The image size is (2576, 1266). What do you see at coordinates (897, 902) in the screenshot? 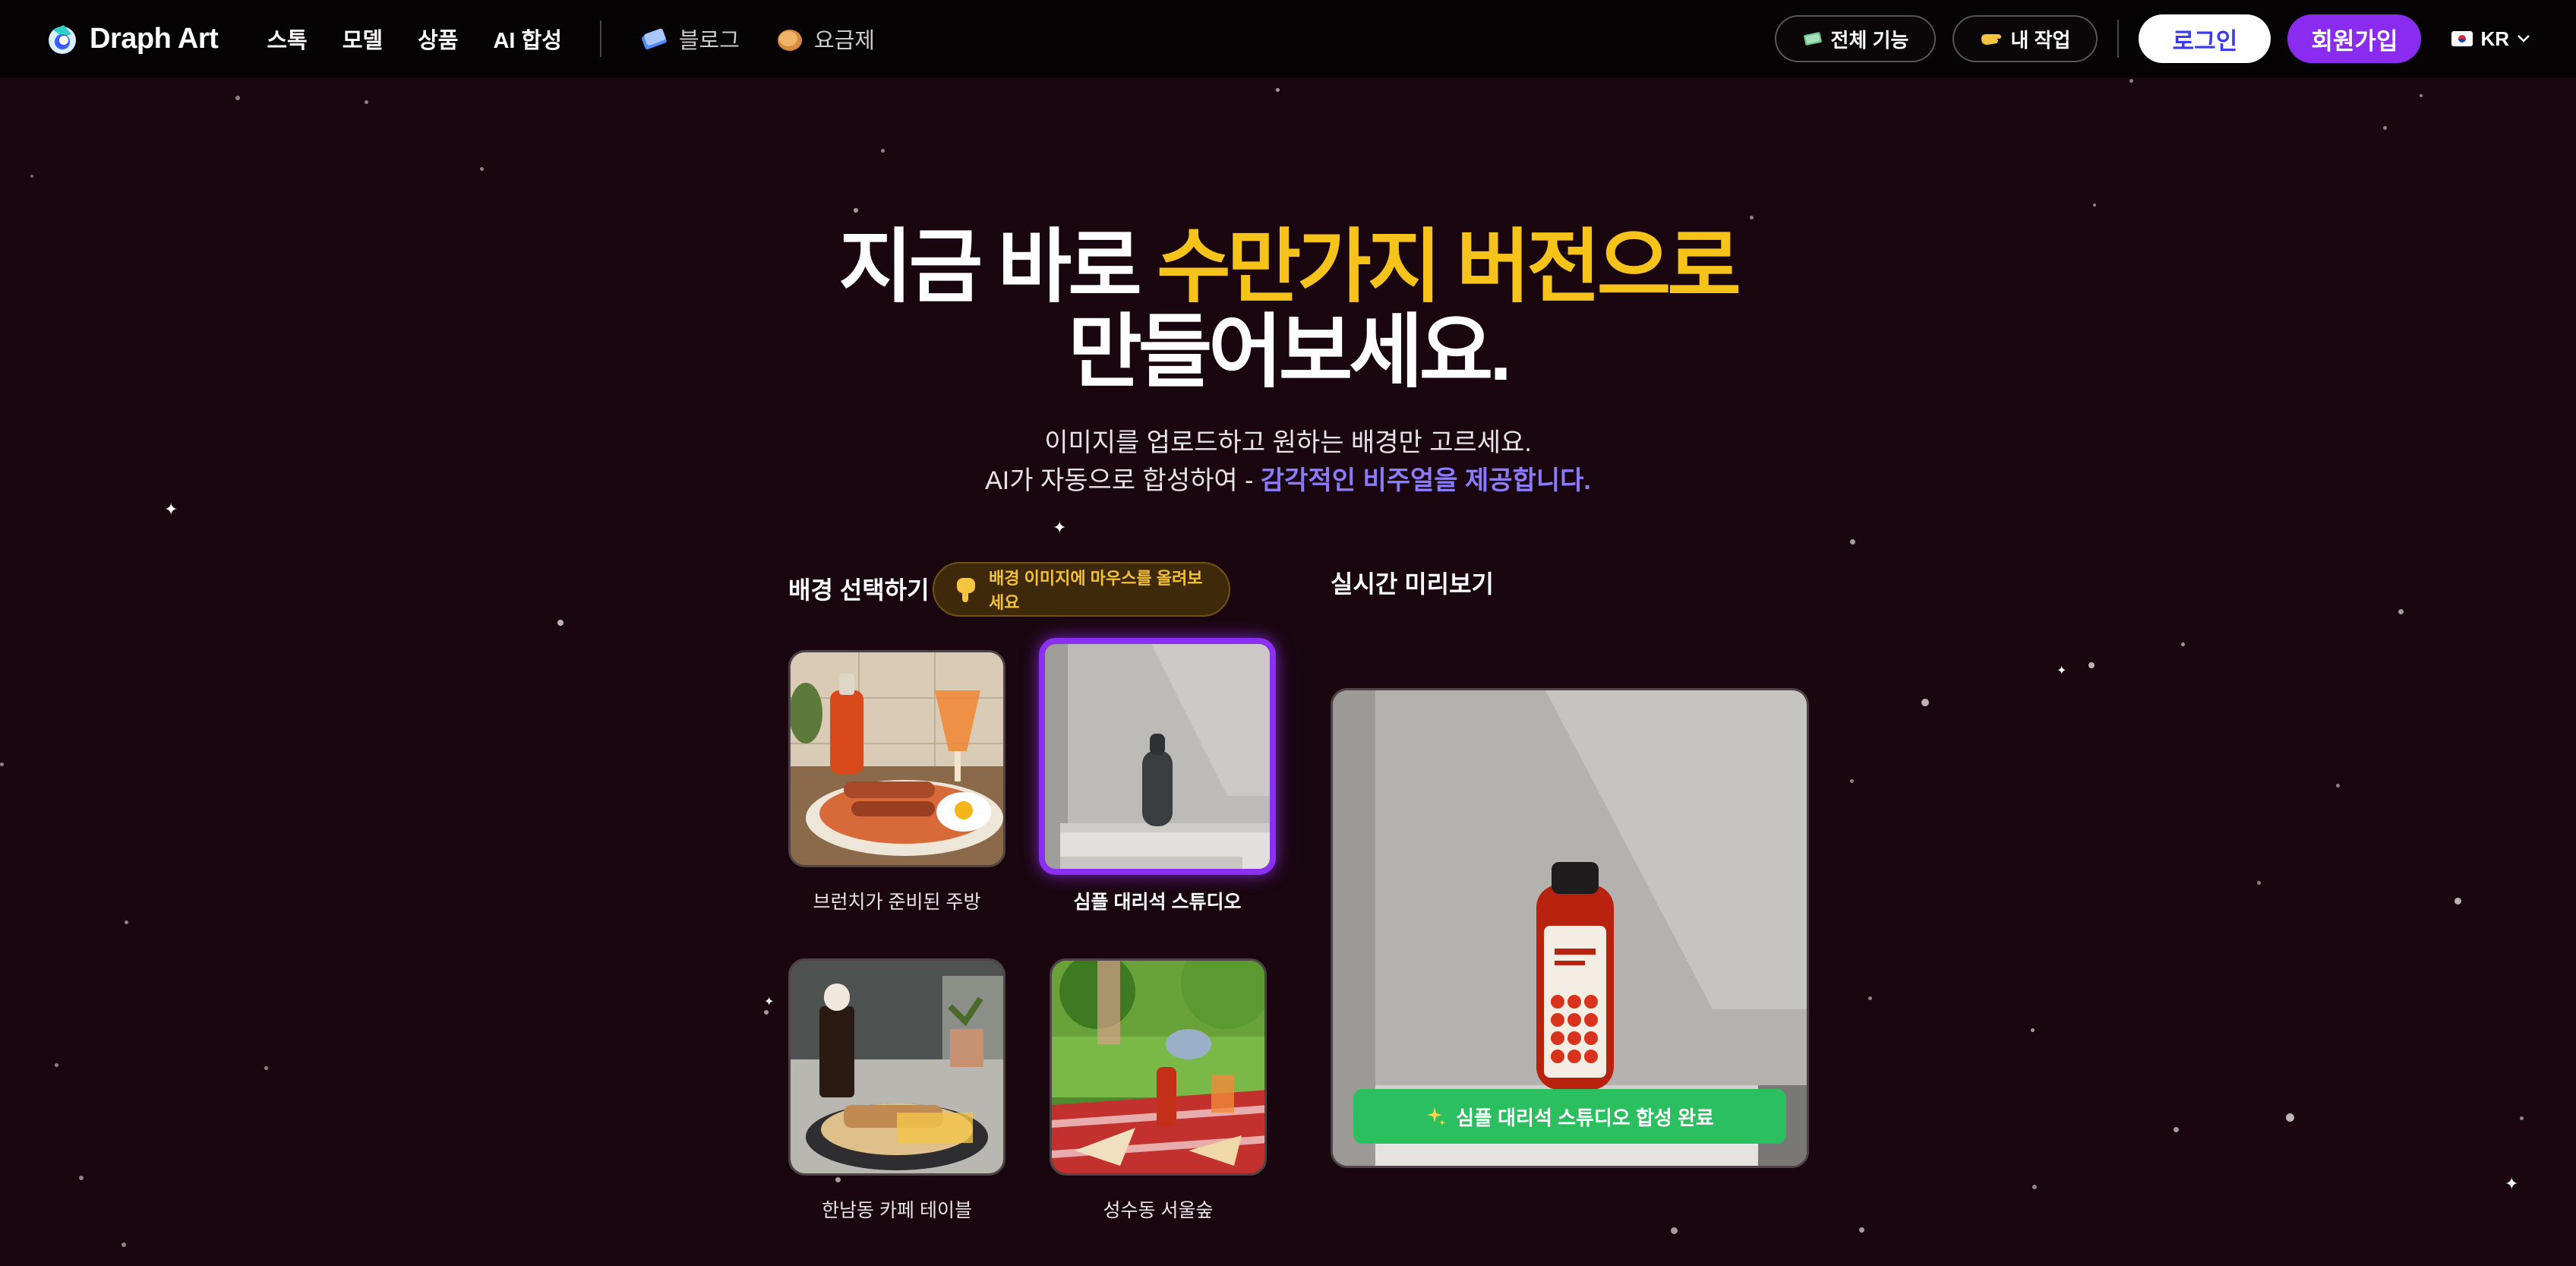
I see `background-option-label: 브런치가 준비된 주방` at bounding box center [897, 902].